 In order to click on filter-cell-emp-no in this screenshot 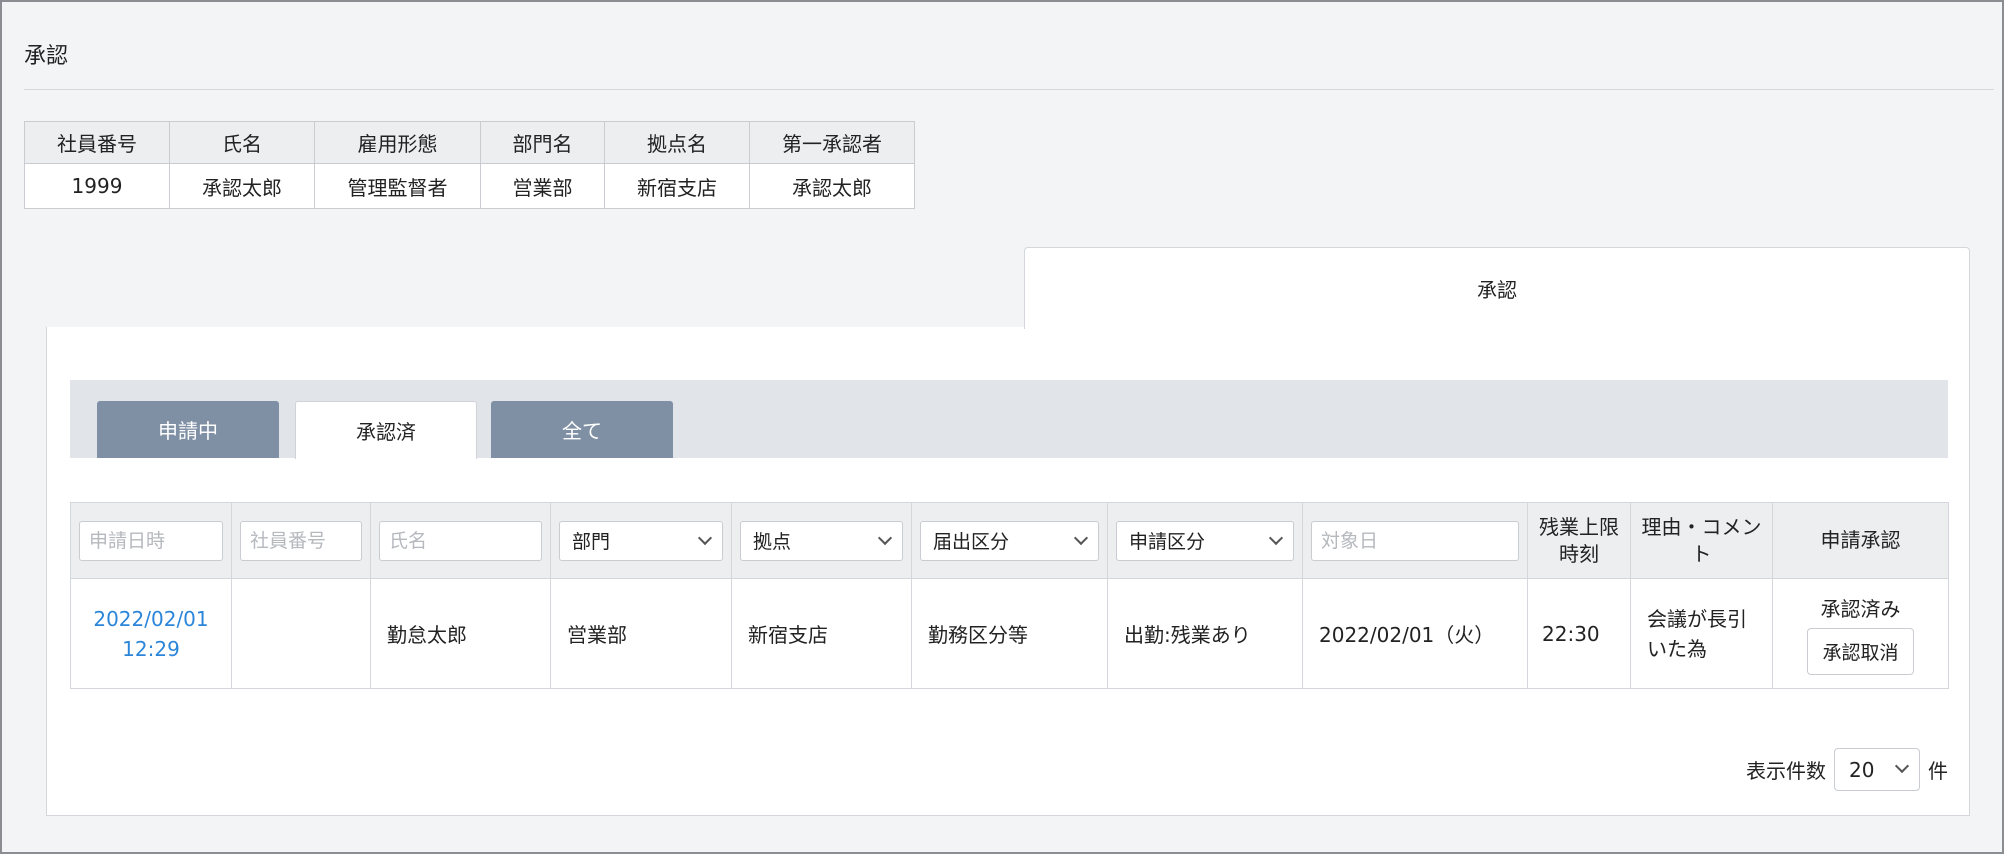, I will do `click(301, 540)`.